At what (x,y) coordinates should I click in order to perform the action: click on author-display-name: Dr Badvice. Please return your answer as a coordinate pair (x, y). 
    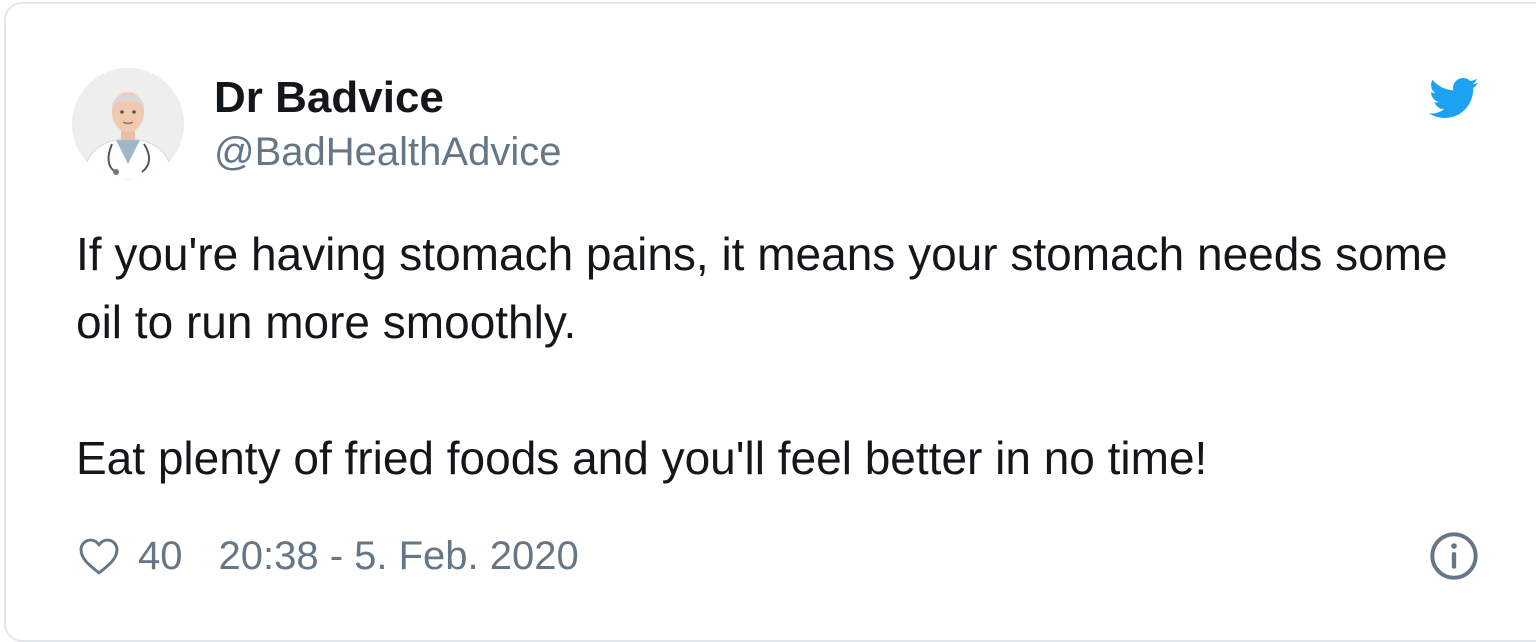
    Looking at the image, I should click on (329, 98).